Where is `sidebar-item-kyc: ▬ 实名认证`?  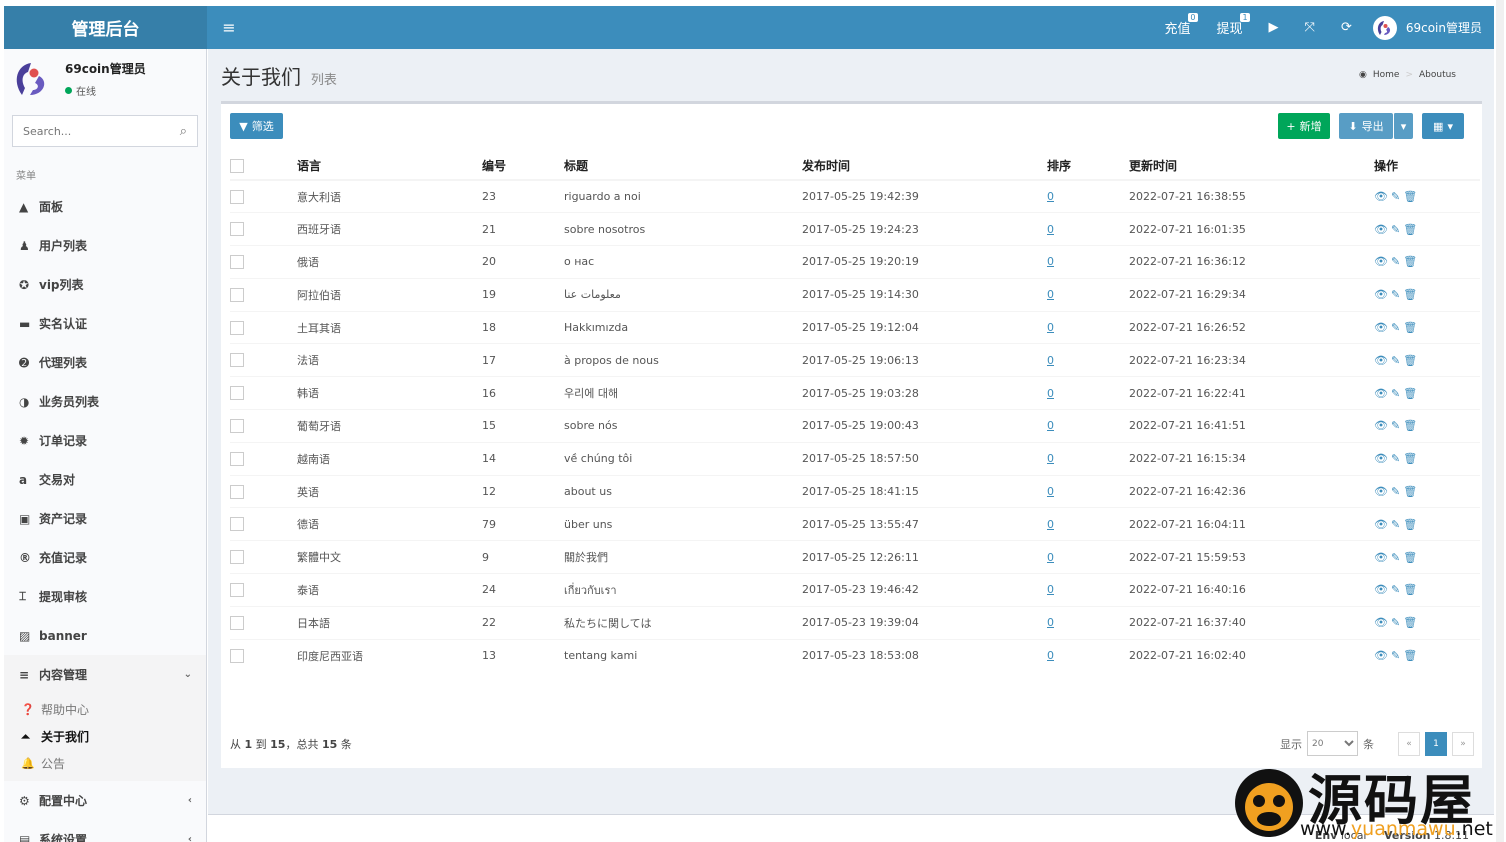
sidebar-item-kyc: ▬ 实名认证 is located at coordinates (105, 323).